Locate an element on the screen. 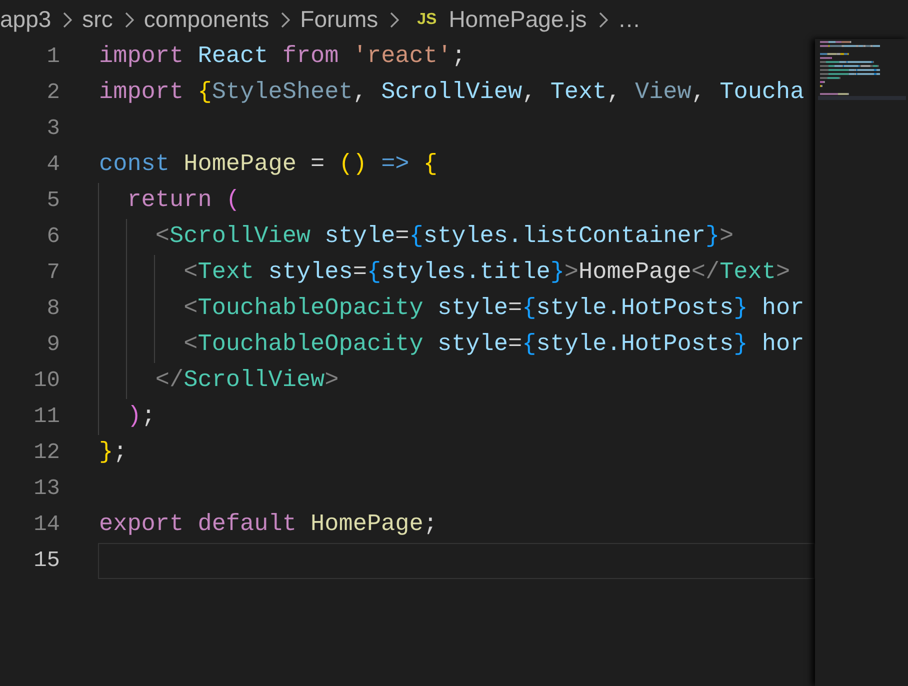  line-number: 11 is located at coordinates (46, 417).